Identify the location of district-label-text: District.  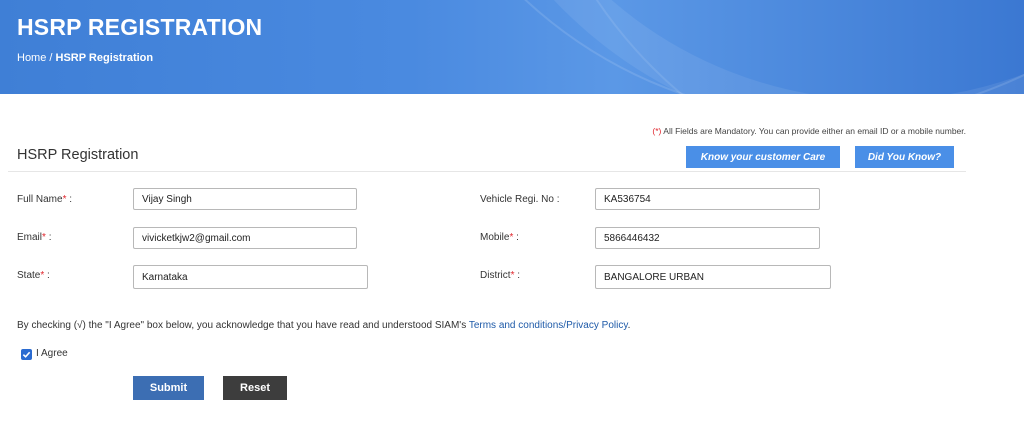
(495, 275).